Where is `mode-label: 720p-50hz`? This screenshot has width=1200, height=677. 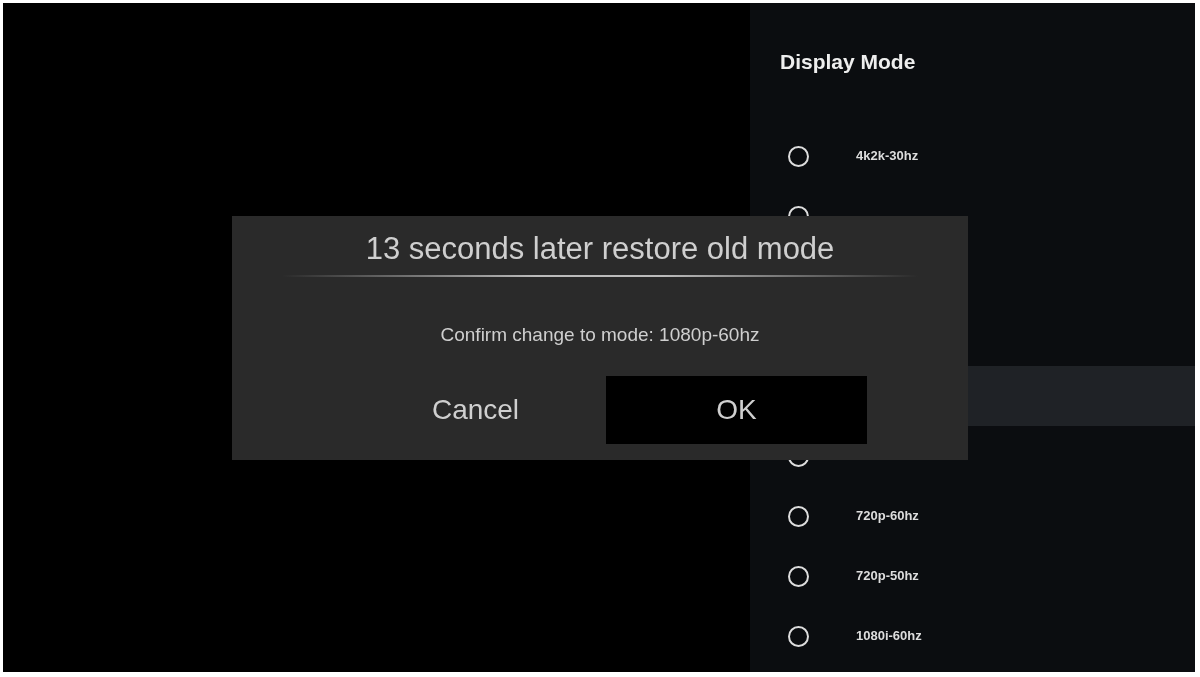 mode-label: 720p-50hz is located at coordinates (887, 576).